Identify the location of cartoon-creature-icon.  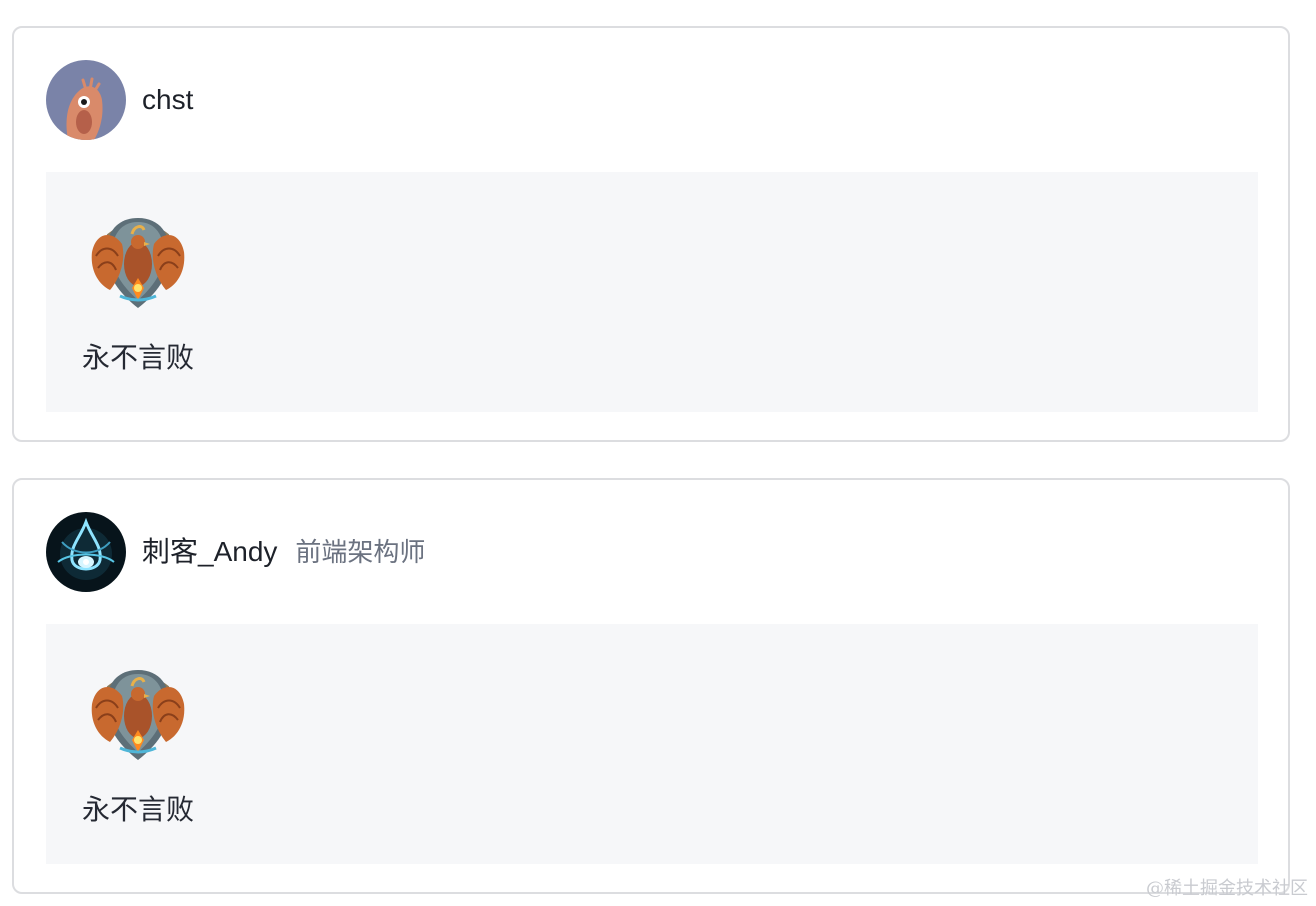
(86, 100).